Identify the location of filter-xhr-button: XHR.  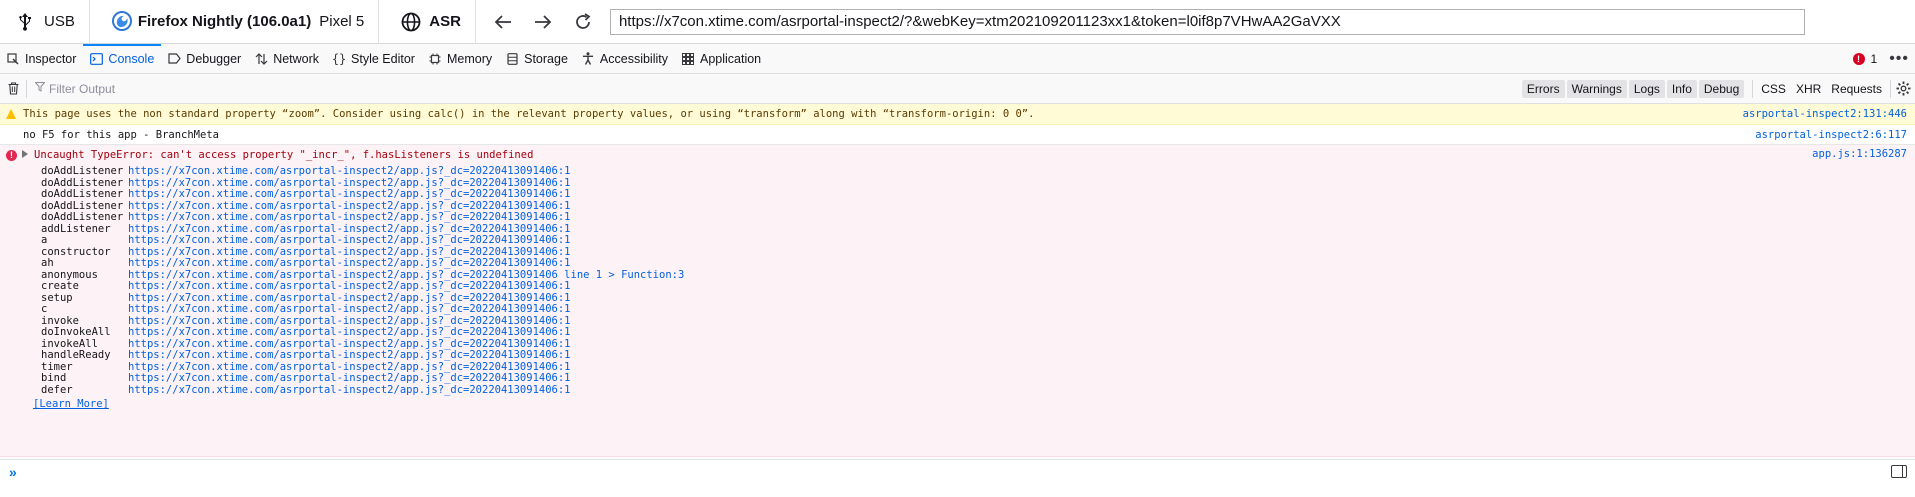
(1808, 89).